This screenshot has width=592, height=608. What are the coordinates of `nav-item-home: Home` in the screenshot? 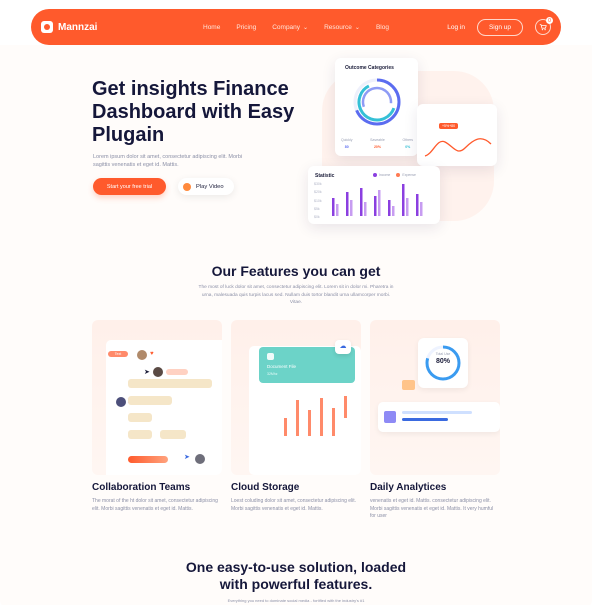 It's located at (211, 27).